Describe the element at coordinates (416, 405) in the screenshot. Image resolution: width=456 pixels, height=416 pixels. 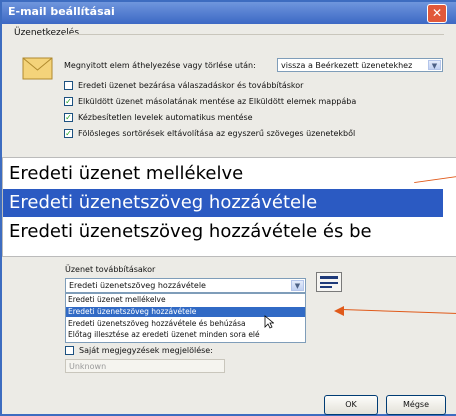
I see `cancel-button: Mégse` at that location.